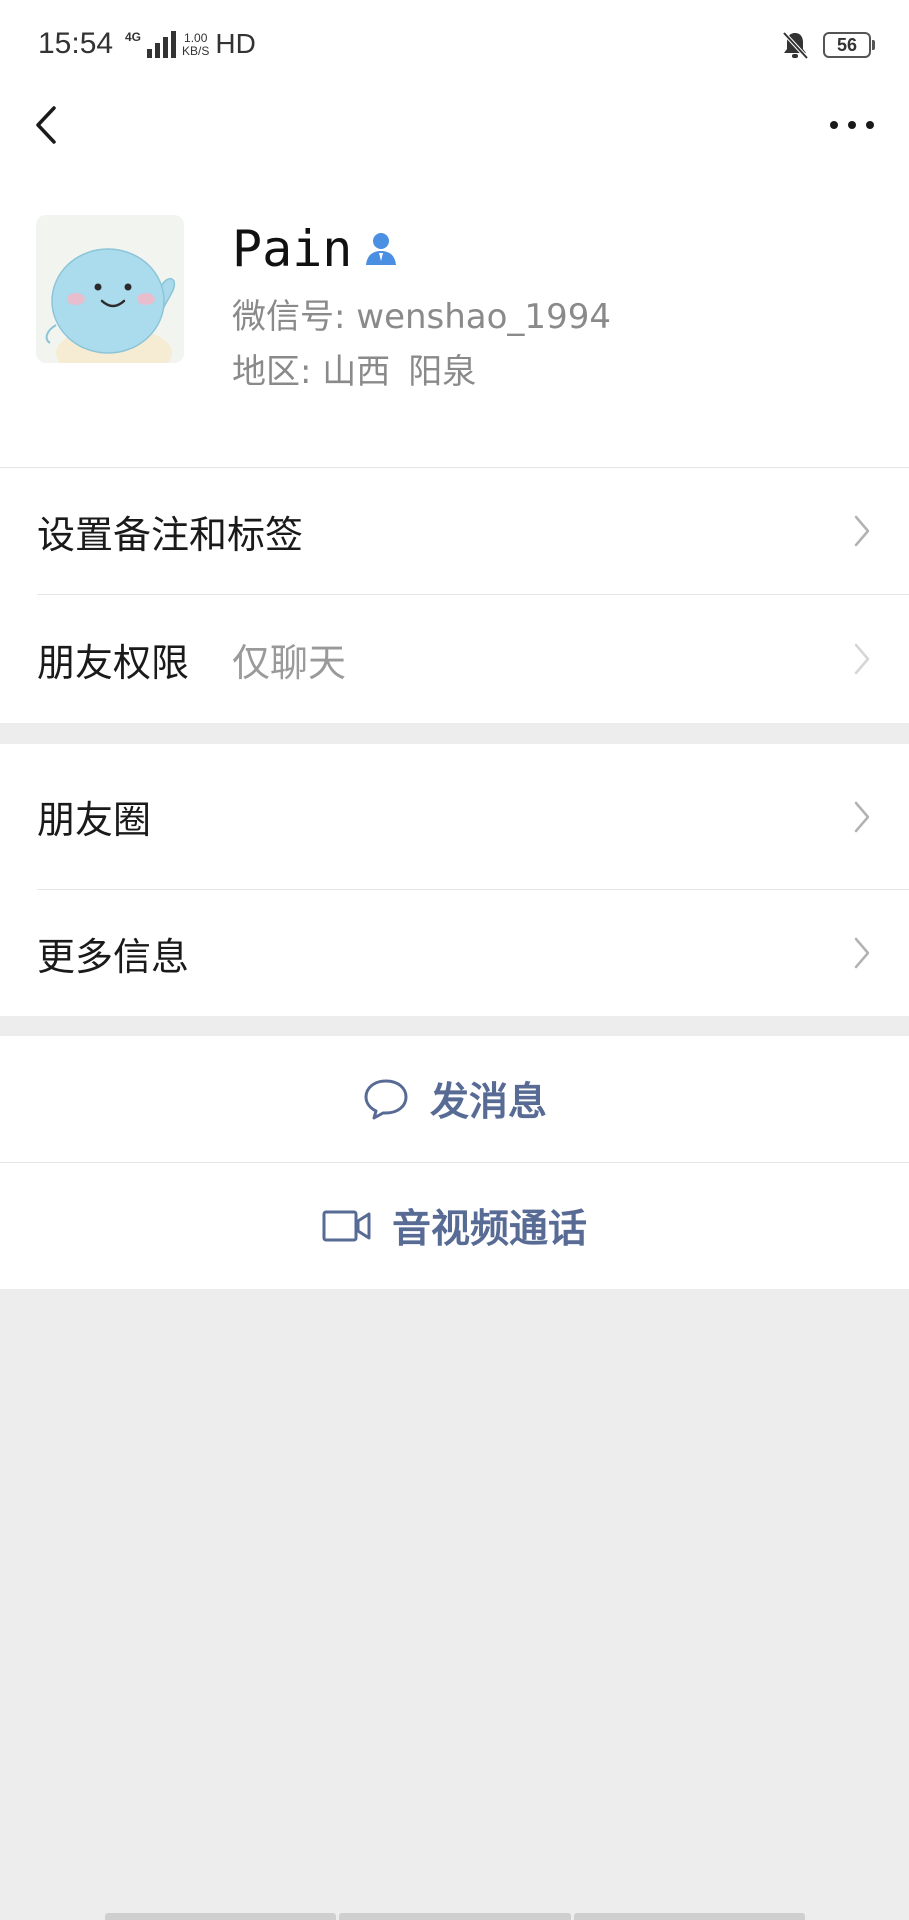 The image size is (909, 1920). I want to click on network-speed: 1.00 KB/S, so click(195, 45).